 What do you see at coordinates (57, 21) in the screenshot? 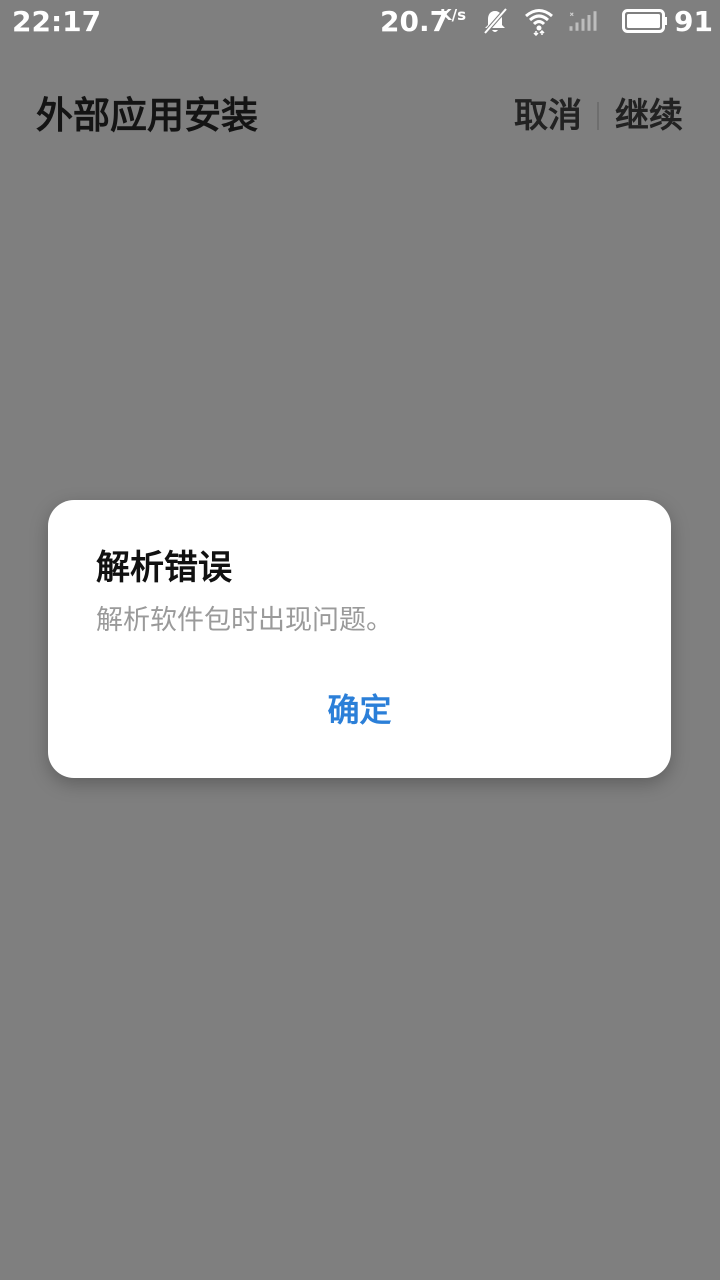
I see `status-time: 22:17` at bounding box center [57, 21].